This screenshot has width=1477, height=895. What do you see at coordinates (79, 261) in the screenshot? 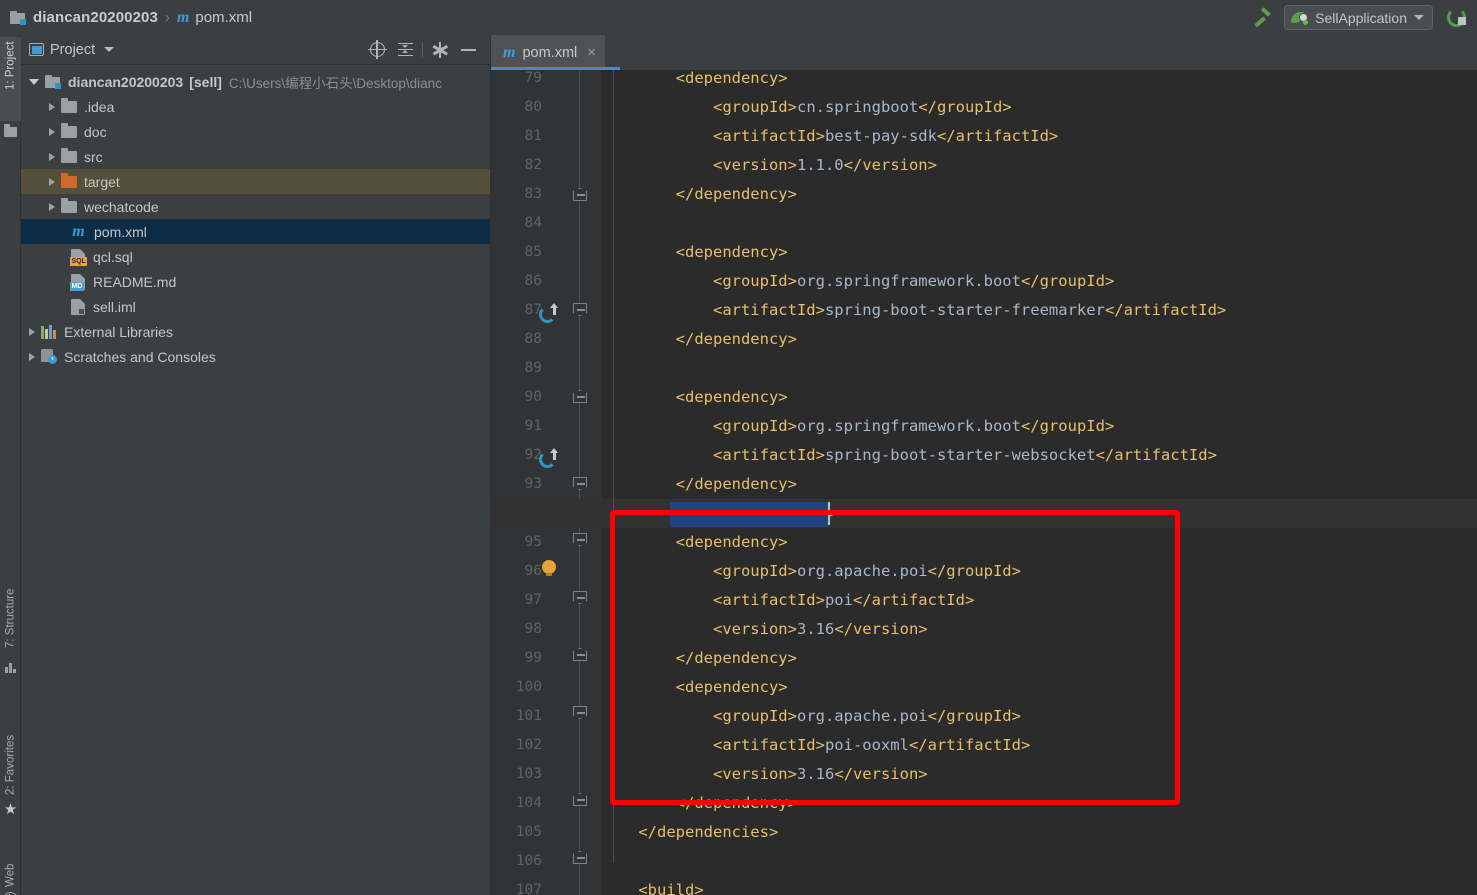
I see `sql-badge: SQL` at bounding box center [79, 261].